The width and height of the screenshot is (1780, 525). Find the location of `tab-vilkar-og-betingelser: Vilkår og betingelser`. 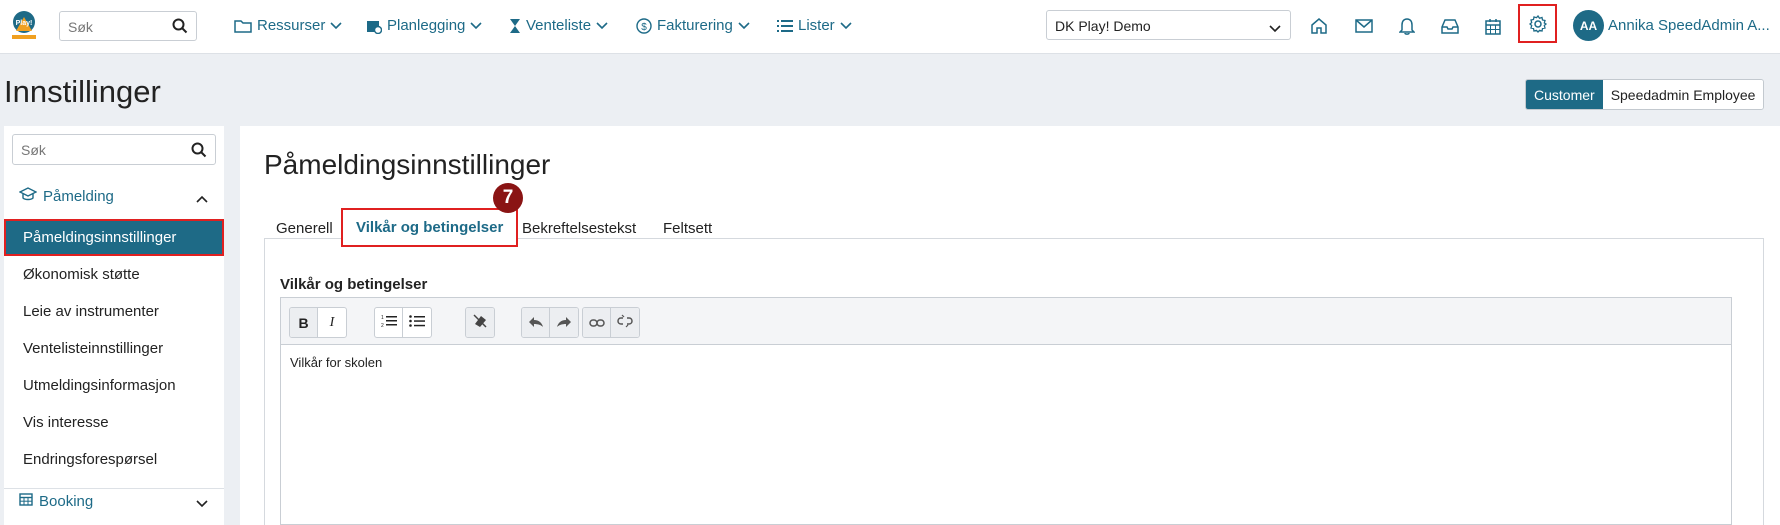

tab-vilkar-og-betingelser: Vilkår og betingelser is located at coordinates (430, 227).